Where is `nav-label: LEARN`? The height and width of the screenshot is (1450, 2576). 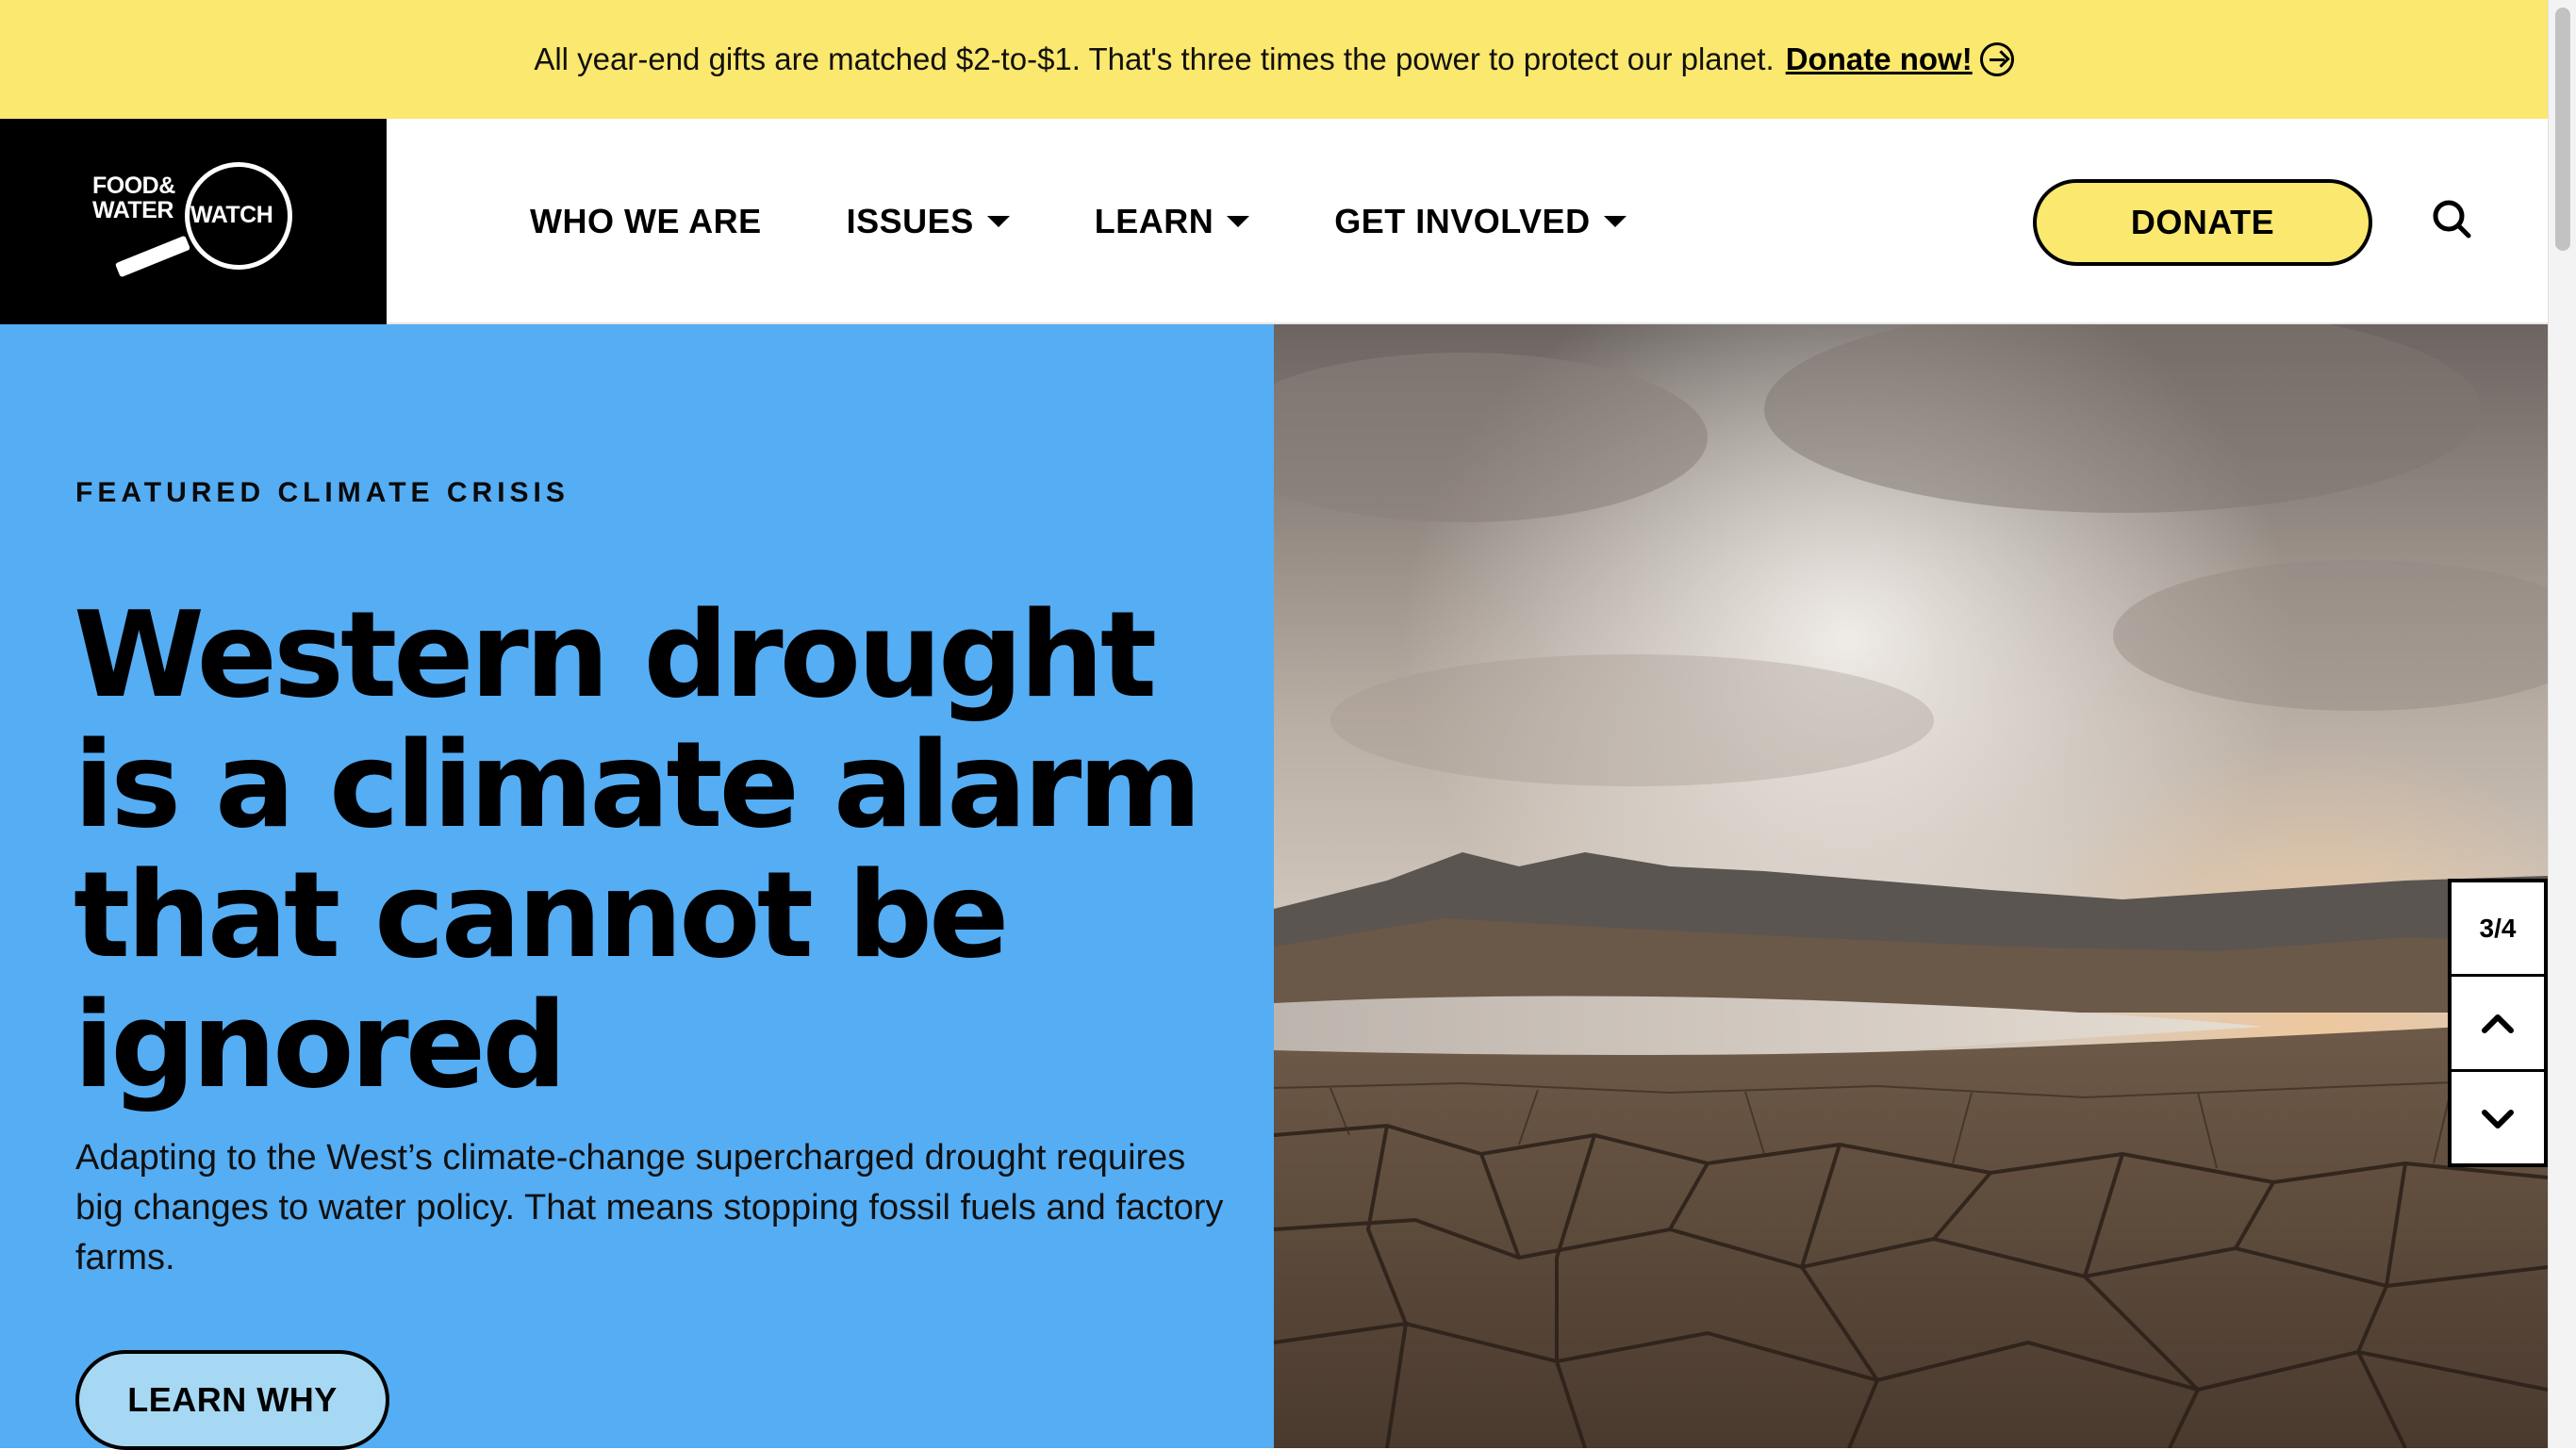 nav-label: LEARN is located at coordinates (1154, 221).